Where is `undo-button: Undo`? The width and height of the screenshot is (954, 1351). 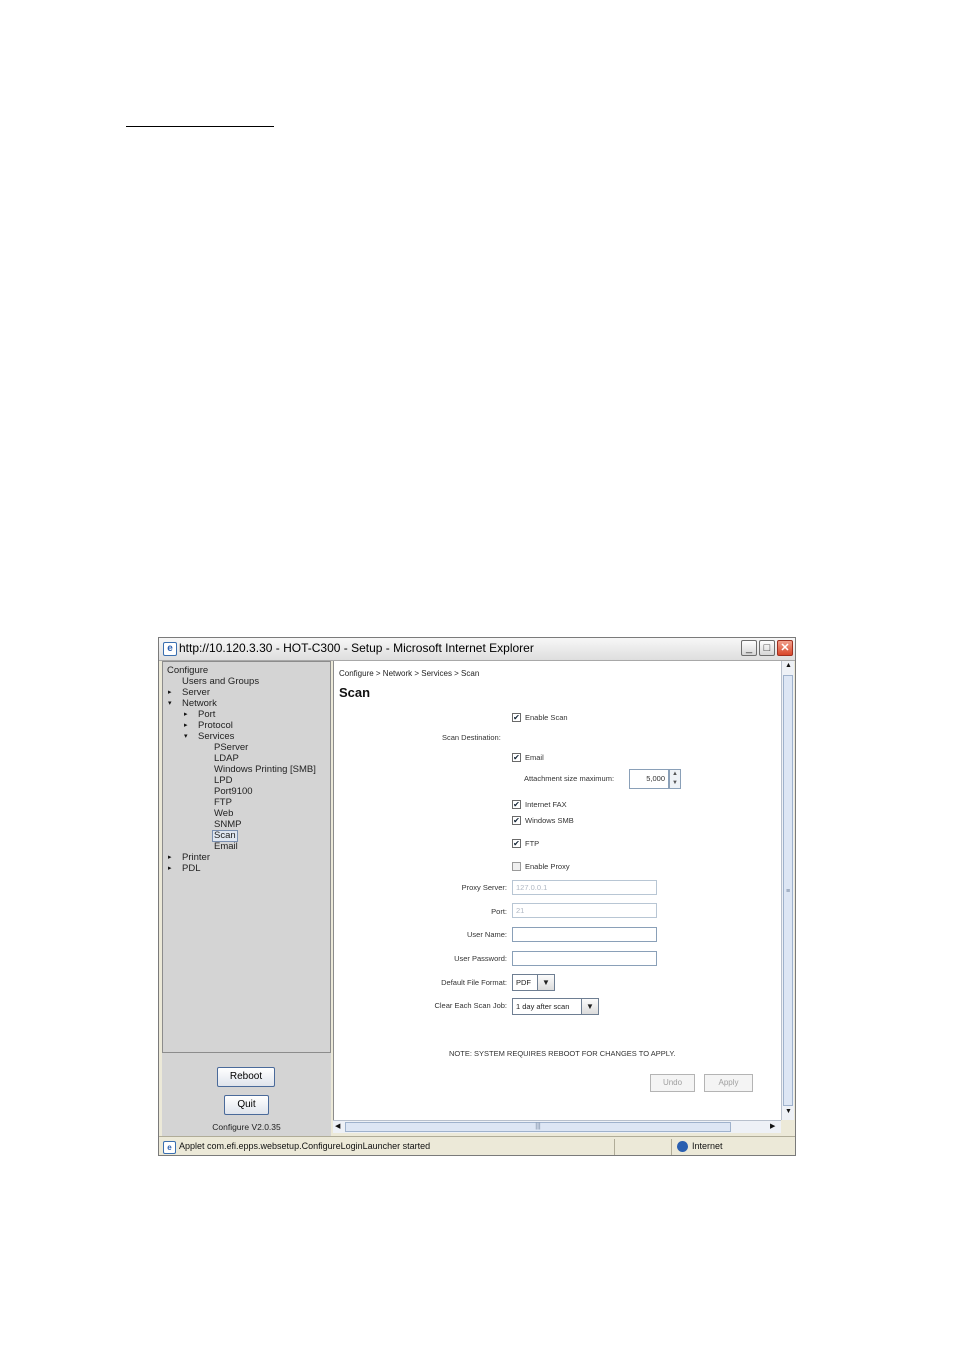
undo-button: Undo is located at coordinates (672, 1083).